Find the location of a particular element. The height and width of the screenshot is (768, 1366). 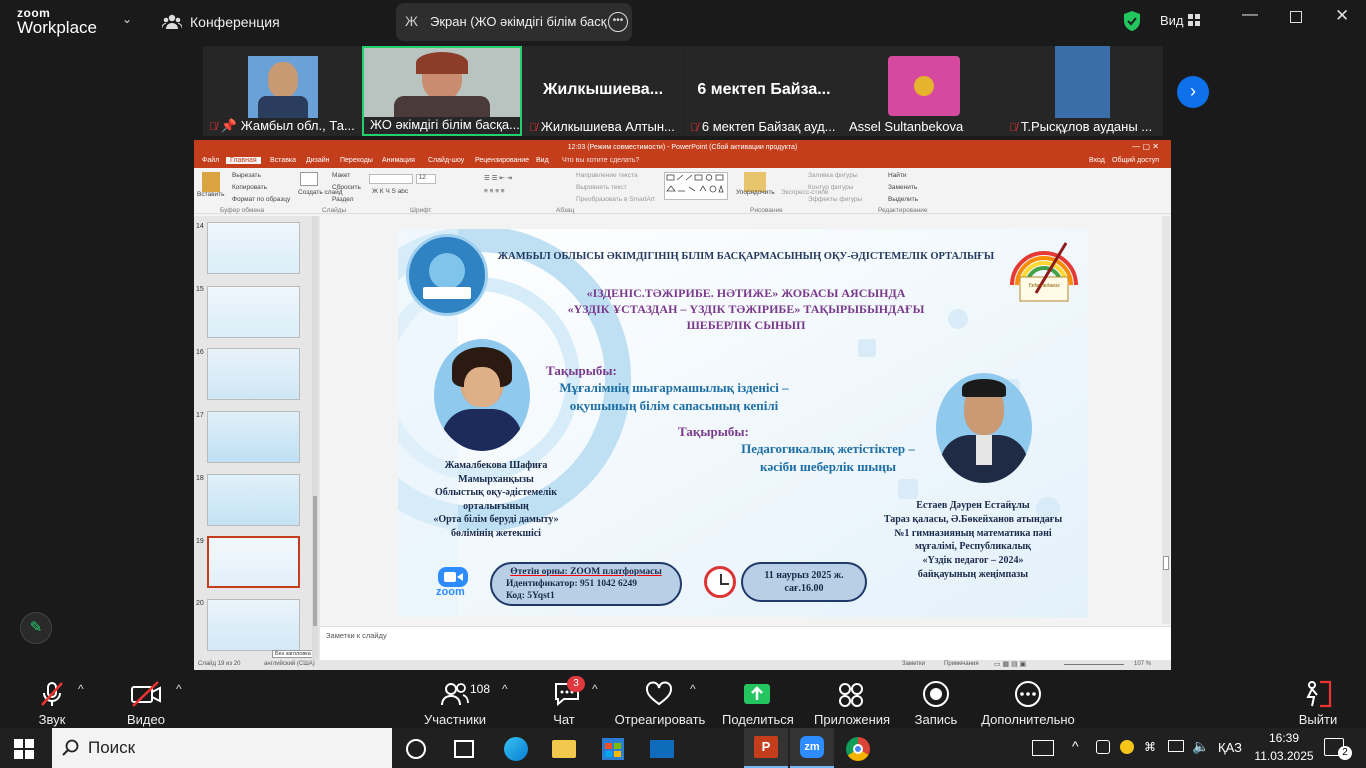

comments-toggle: Примечания is located at coordinates (961, 664).